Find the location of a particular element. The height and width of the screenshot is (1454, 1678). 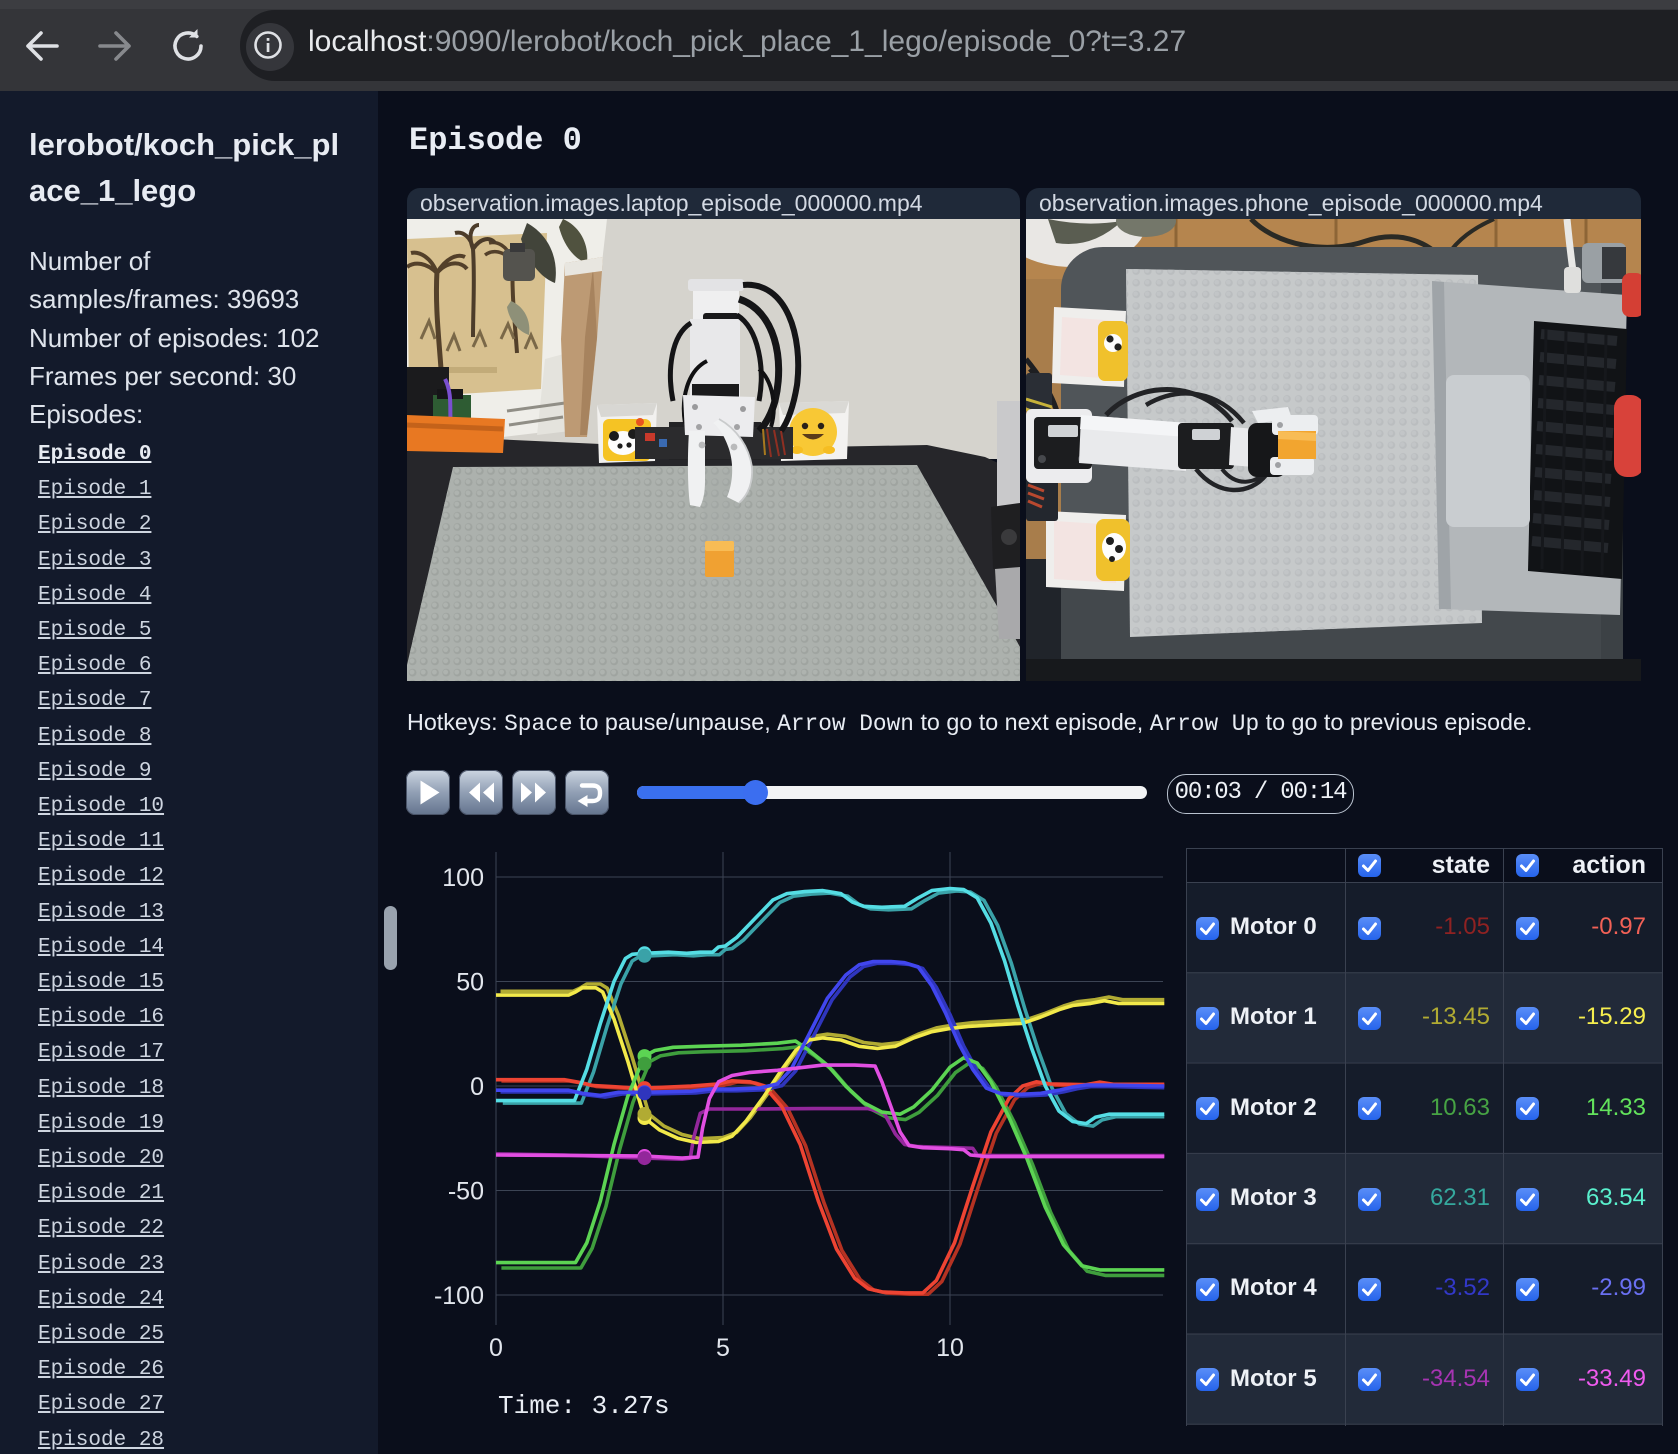

svg-text: 100 is located at coordinates (463, 878).